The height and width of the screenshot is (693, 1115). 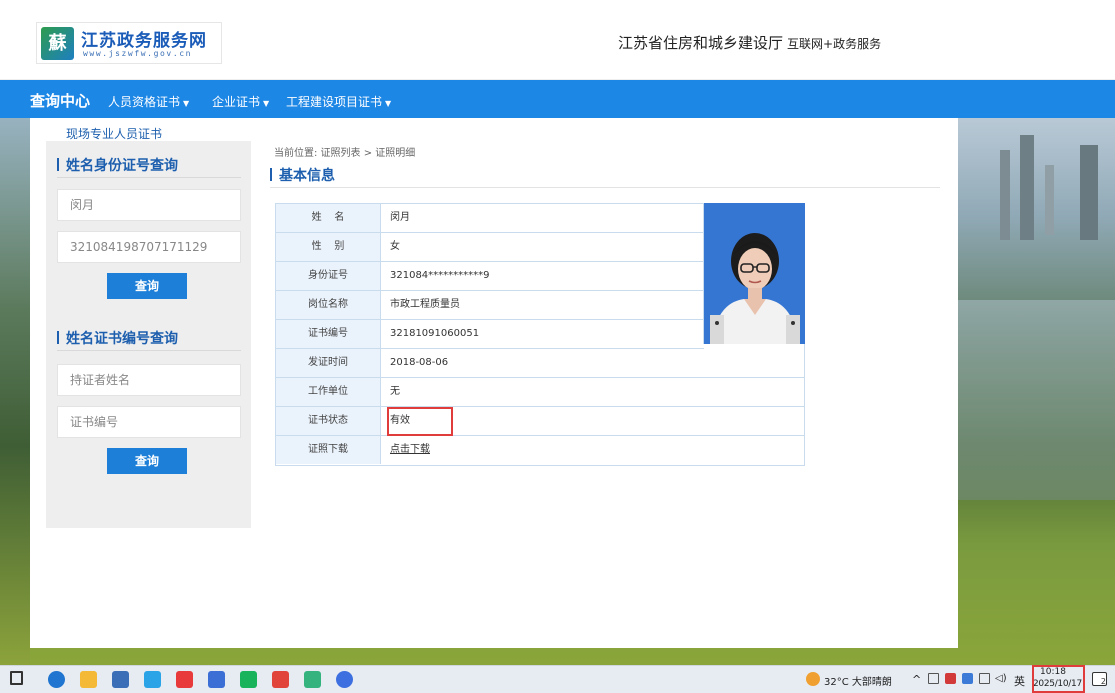 I want to click on background-scenery-left, so click(x=15, y=391).